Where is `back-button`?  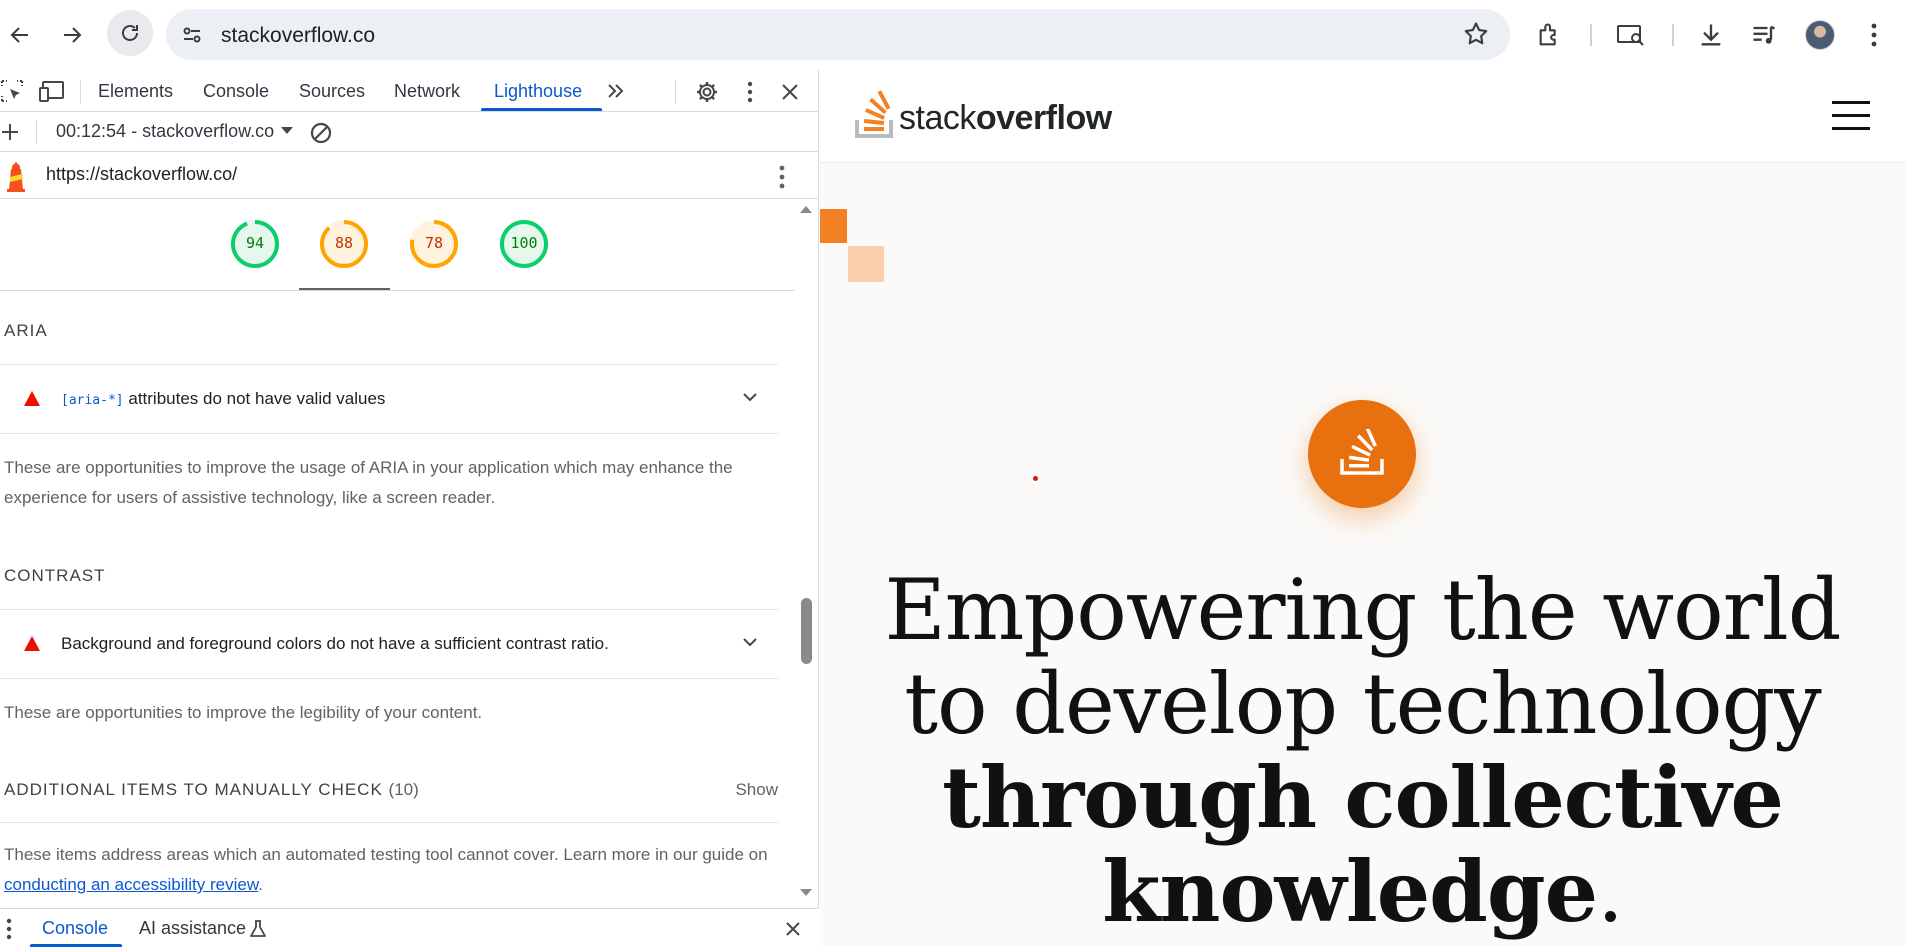
back-button is located at coordinates (20, 35).